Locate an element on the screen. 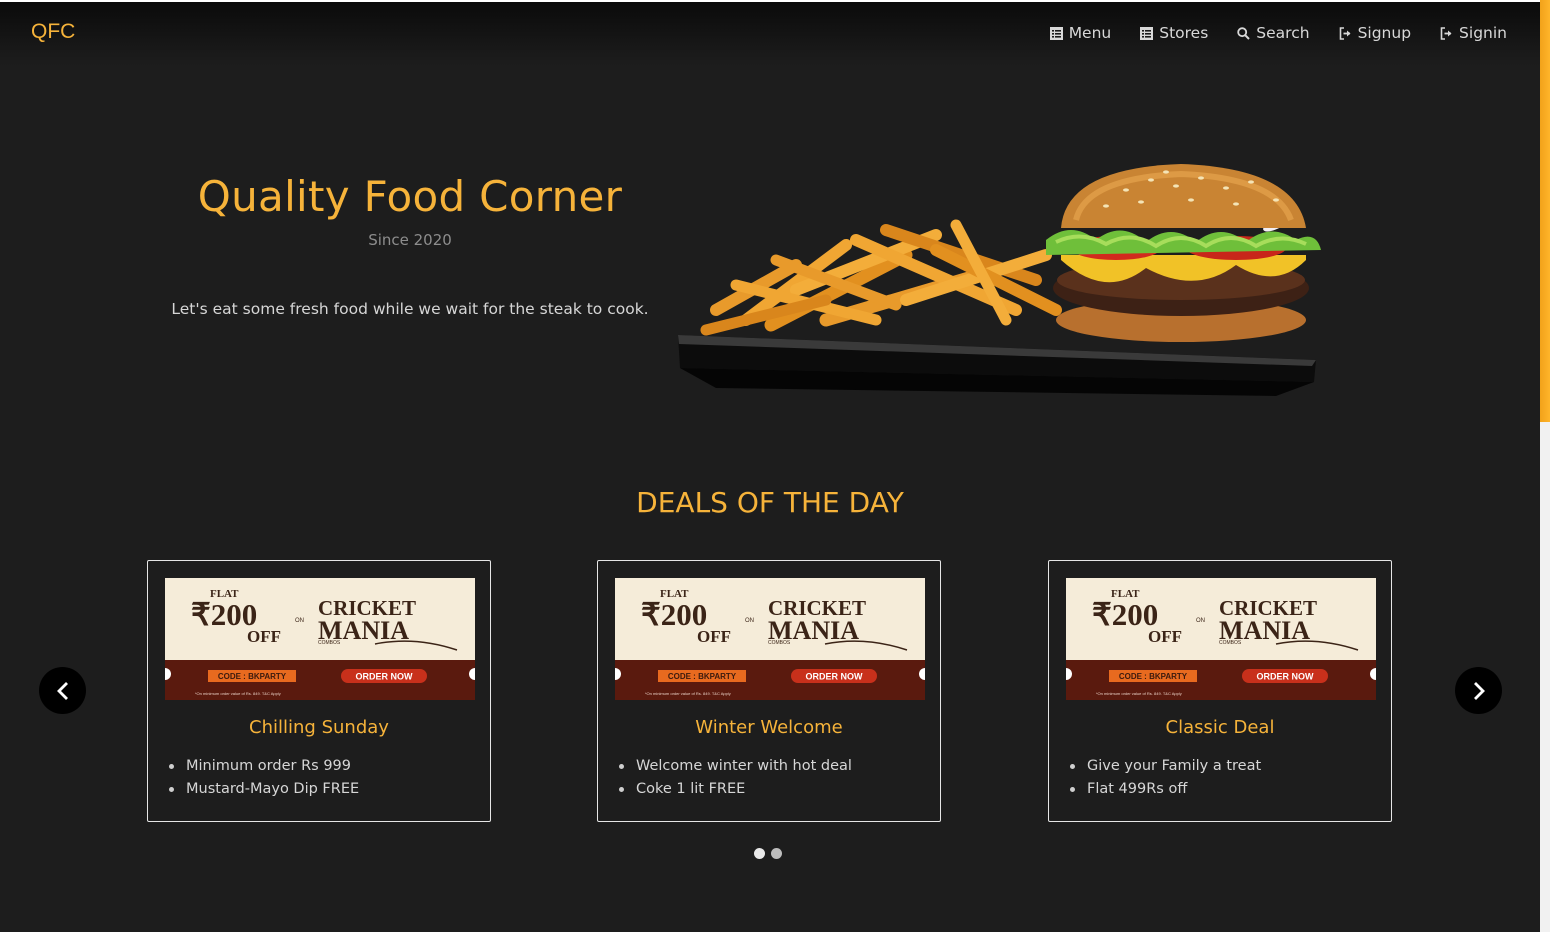  list-item: Welcome winter with hot deal is located at coordinates (735, 766).